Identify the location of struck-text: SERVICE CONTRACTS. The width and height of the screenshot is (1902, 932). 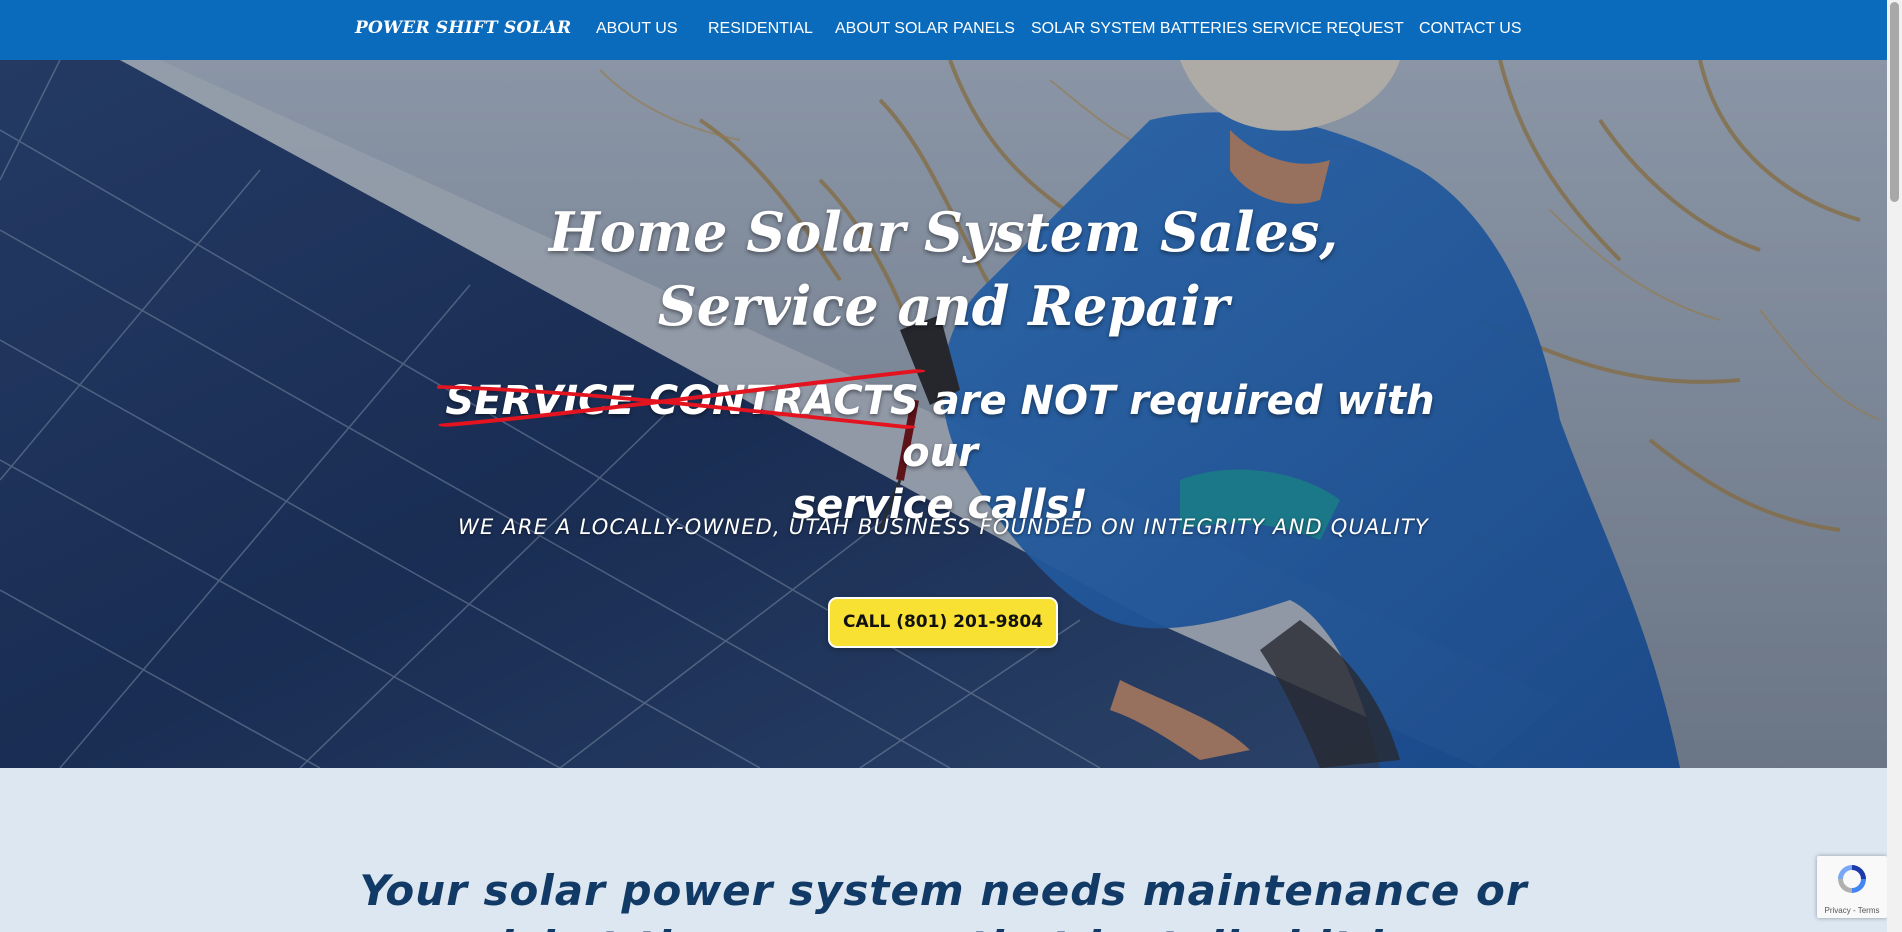
(682, 401).